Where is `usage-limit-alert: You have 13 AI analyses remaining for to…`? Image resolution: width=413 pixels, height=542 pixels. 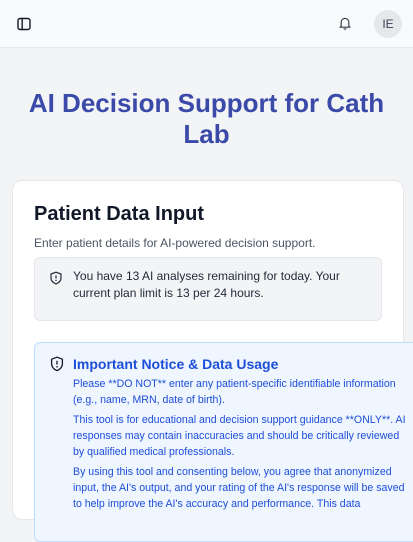
usage-limit-alert: You have 13 AI analyses remaining for to… is located at coordinates (208, 289).